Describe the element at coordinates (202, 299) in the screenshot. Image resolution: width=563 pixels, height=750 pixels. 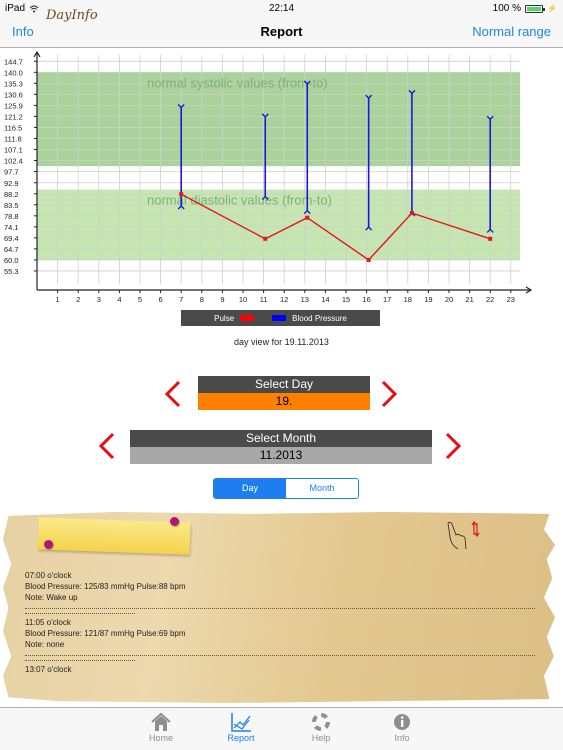
I see `x-tick-label: 8` at that location.